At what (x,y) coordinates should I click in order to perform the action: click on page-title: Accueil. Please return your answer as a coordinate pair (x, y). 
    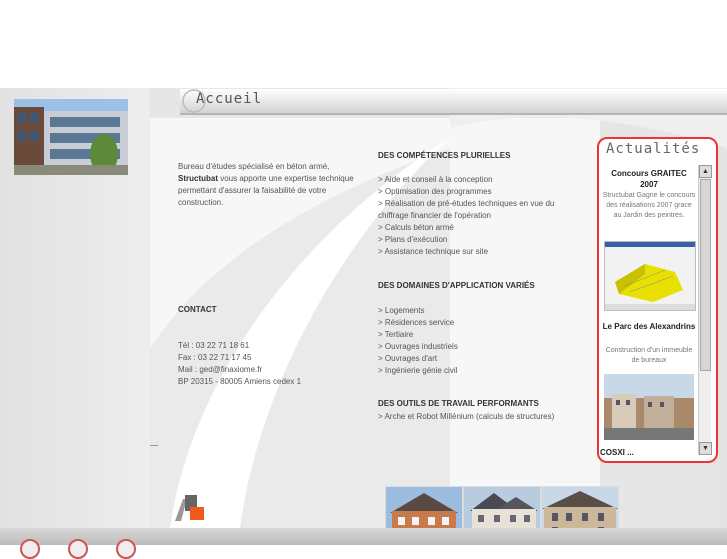
    Looking at the image, I should click on (229, 99).